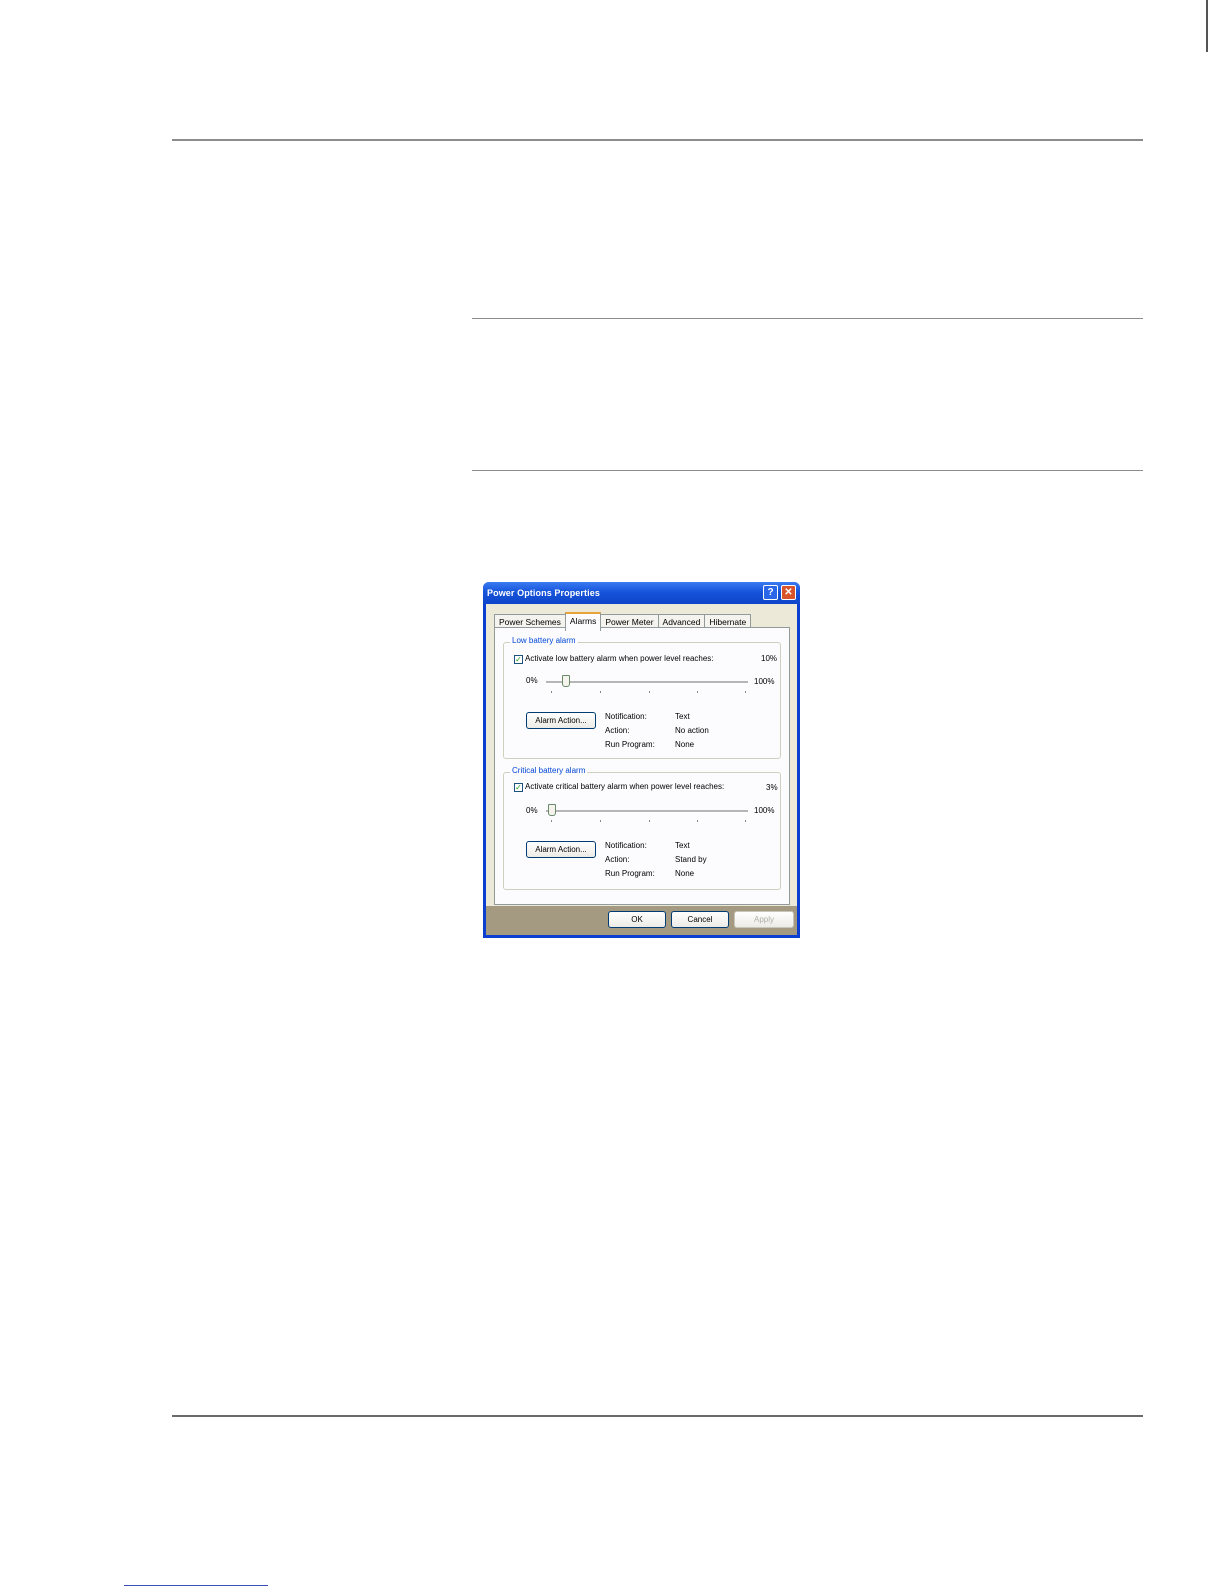 This screenshot has height=1586, width=1224. I want to click on critical-battery-slider, so click(647, 811).